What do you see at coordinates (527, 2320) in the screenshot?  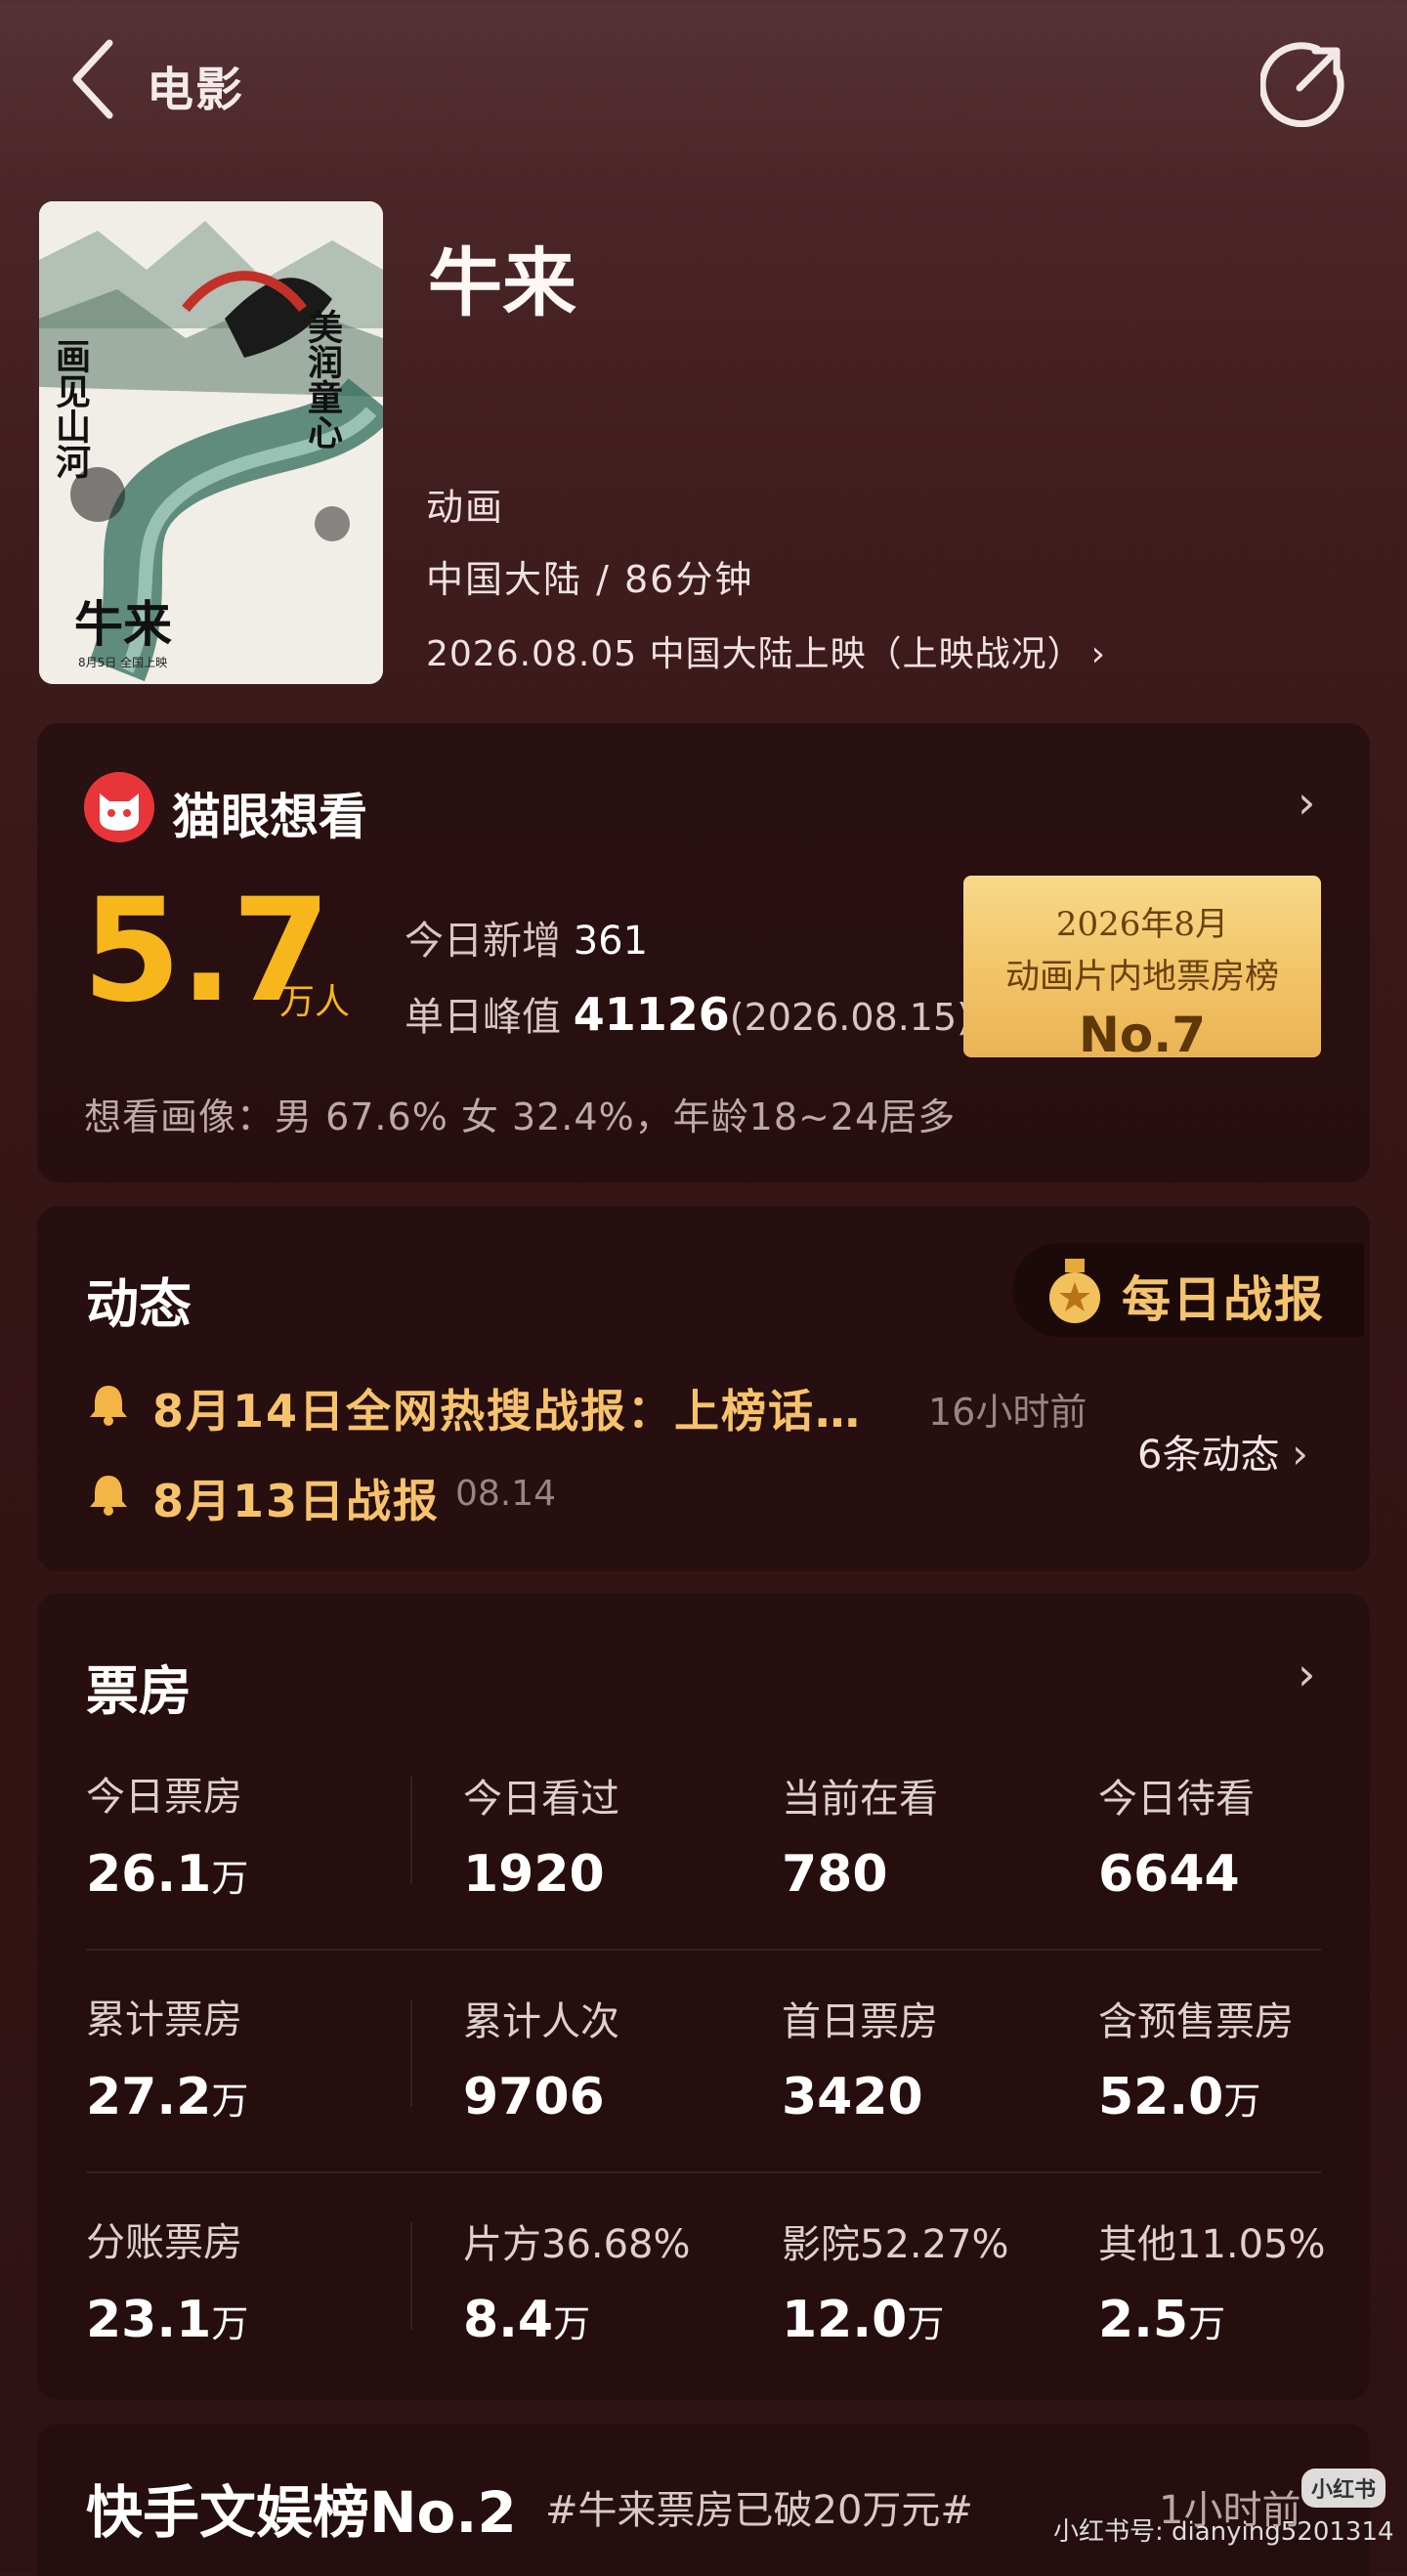 I see `bo-value: 8.4万` at bounding box center [527, 2320].